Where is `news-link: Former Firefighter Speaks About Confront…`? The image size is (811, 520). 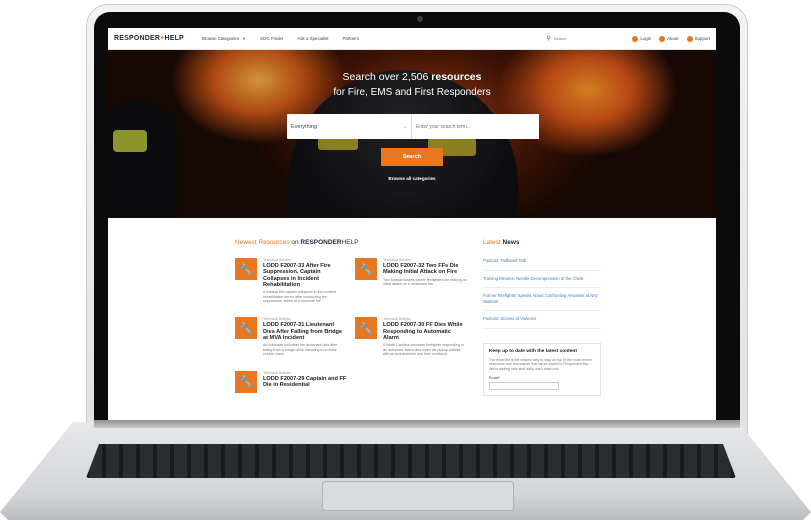 news-link: Former Firefighter Speaks About Confront… is located at coordinates (542, 300).